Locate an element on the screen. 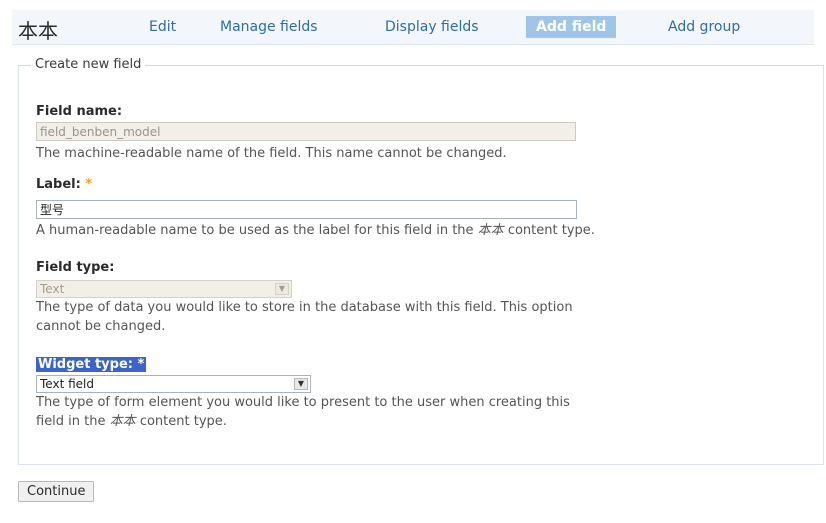 Image resolution: width=826 pixels, height=523 pixels. widget-type-description-2: field in the 本本 content type. is located at coordinates (131, 421).